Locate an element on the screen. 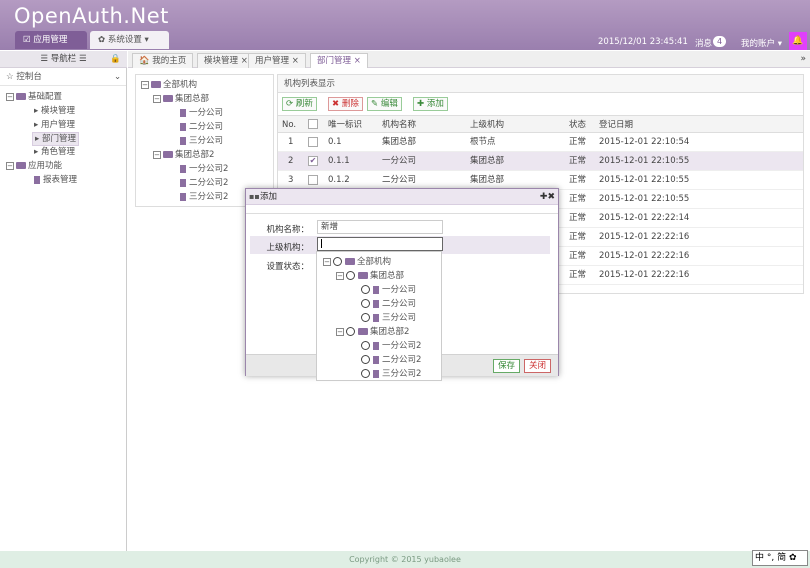  sidebar-item-label: 用户管理 is located at coordinates (57, 125).